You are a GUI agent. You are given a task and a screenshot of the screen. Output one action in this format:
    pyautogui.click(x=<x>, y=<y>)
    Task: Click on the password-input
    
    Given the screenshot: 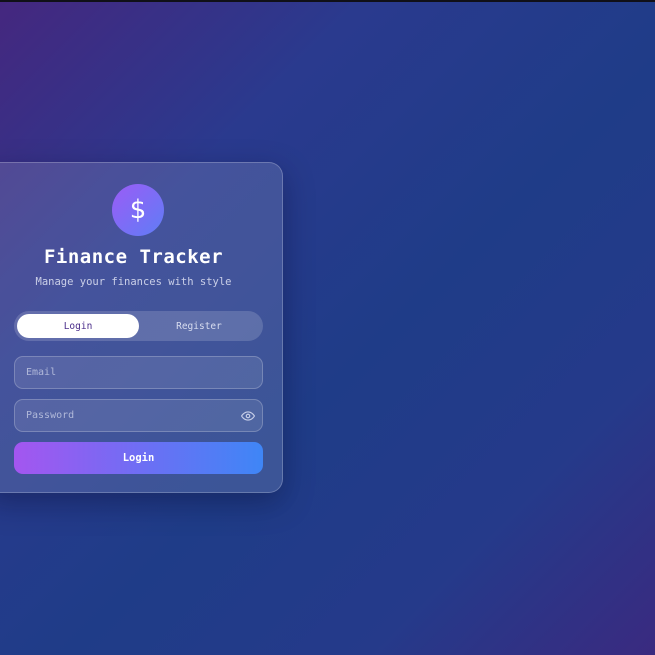 What is the action you would take?
    pyautogui.click(x=138, y=415)
    